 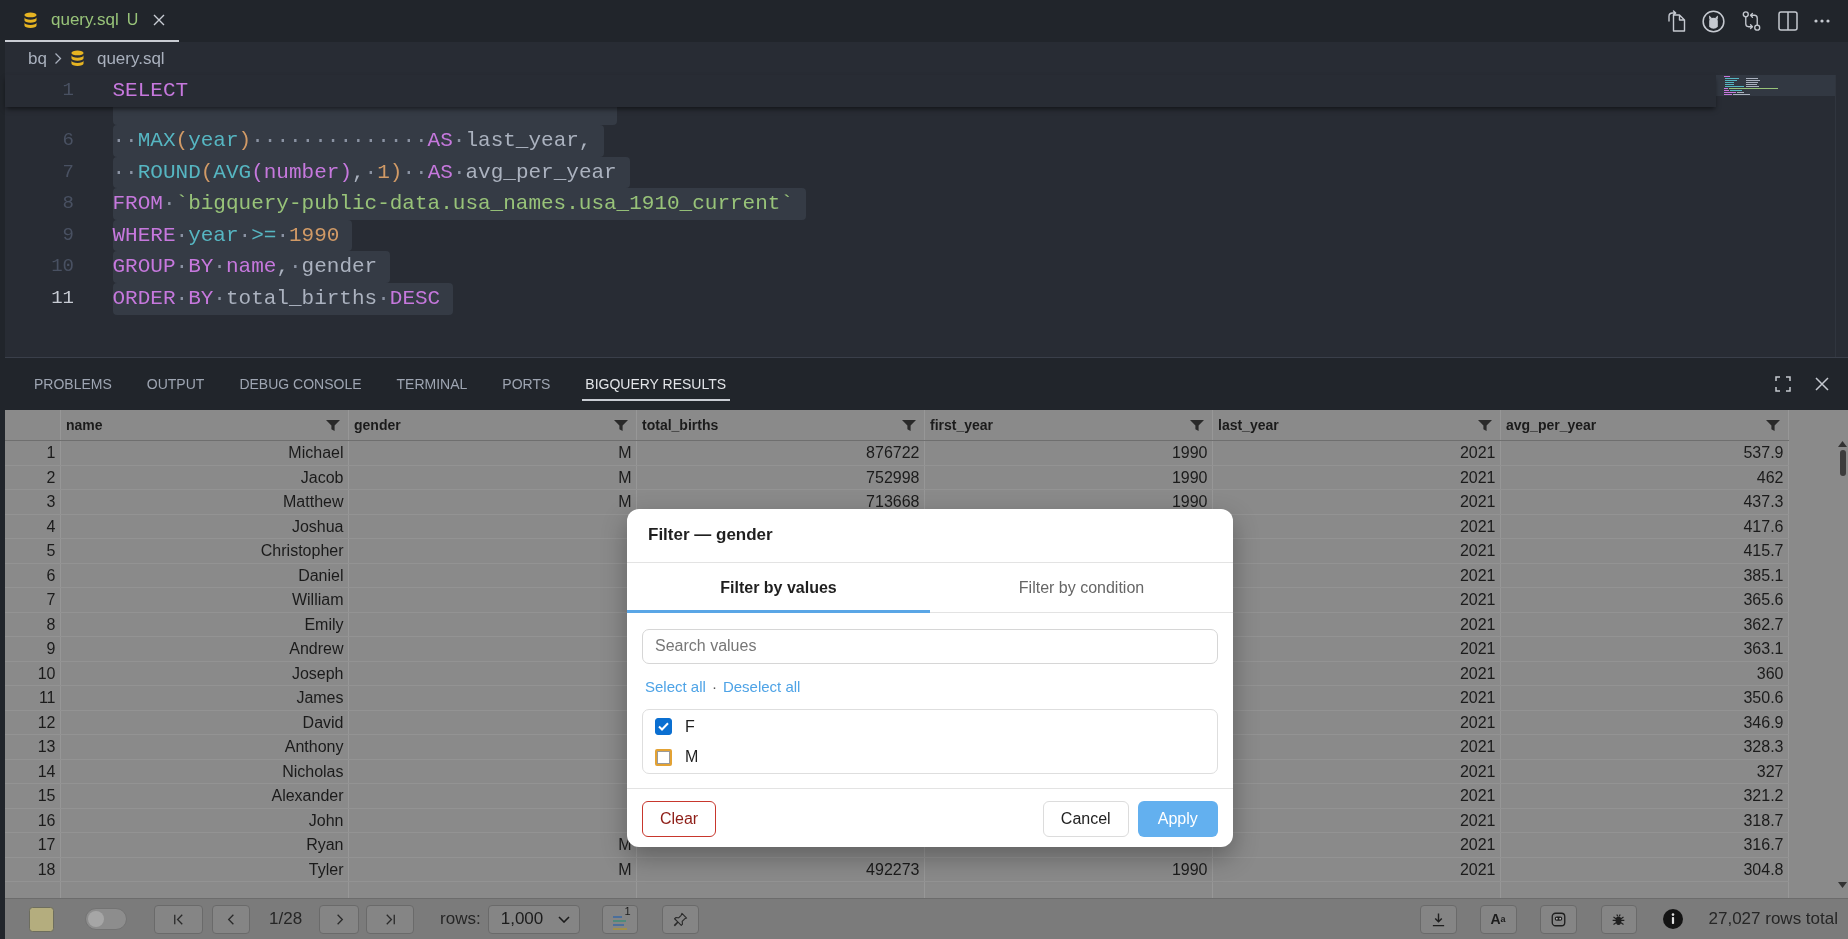 I want to click on panel-tab: OUTPUT, so click(x=175, y=384).